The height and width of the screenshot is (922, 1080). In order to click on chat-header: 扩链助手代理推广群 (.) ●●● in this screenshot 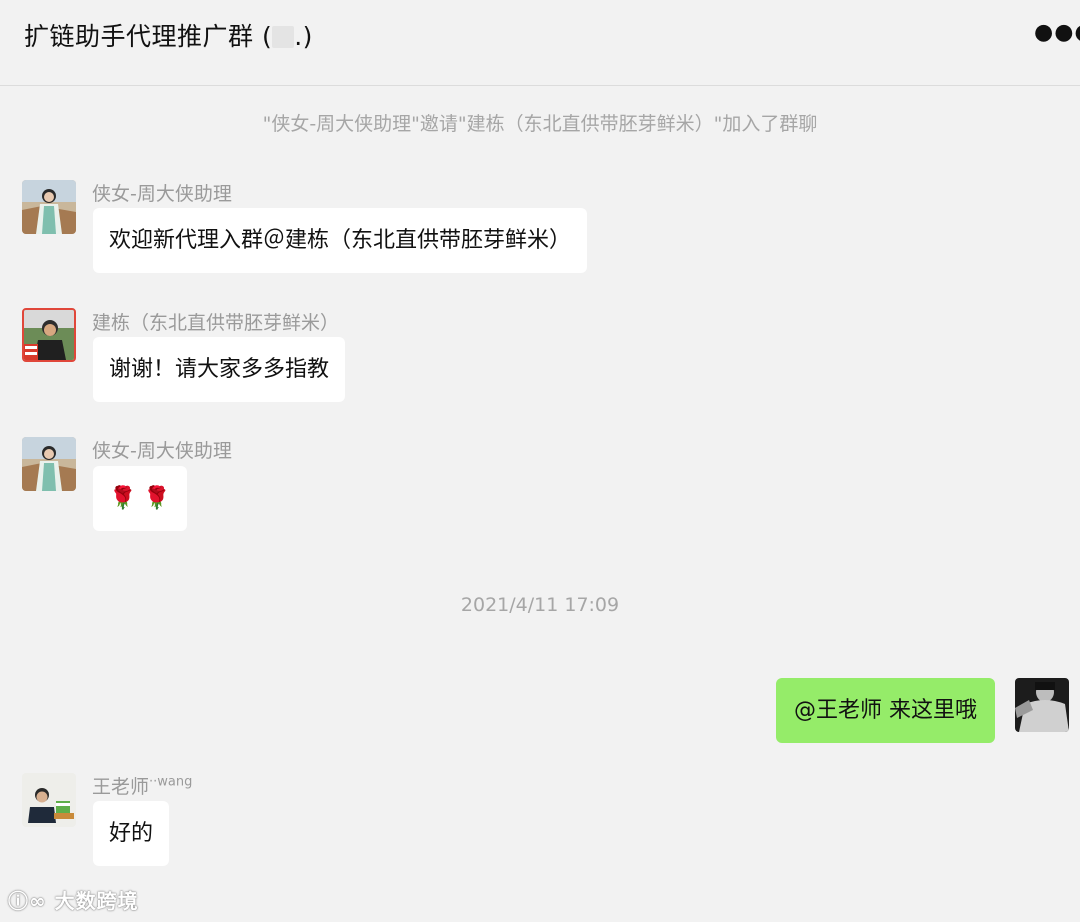, I will do `click(540, 43)`.